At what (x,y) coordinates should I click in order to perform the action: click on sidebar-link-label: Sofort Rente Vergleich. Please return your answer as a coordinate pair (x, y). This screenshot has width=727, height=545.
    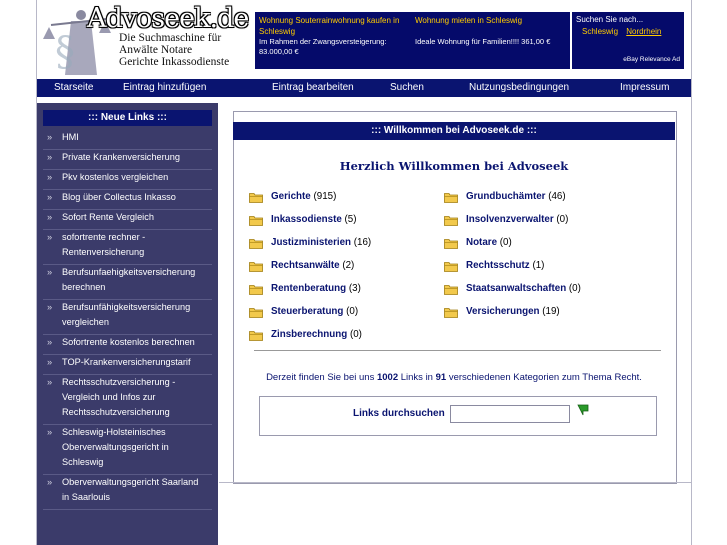
    Looking at the image, I should click on (108, 217).